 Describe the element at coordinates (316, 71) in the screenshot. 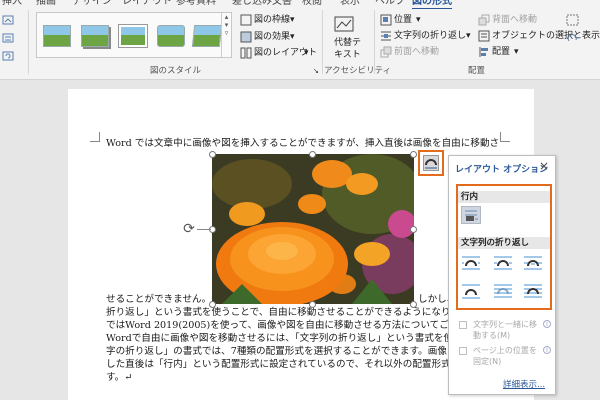

I see `dialog-launcher-icon: ↘` at that location.